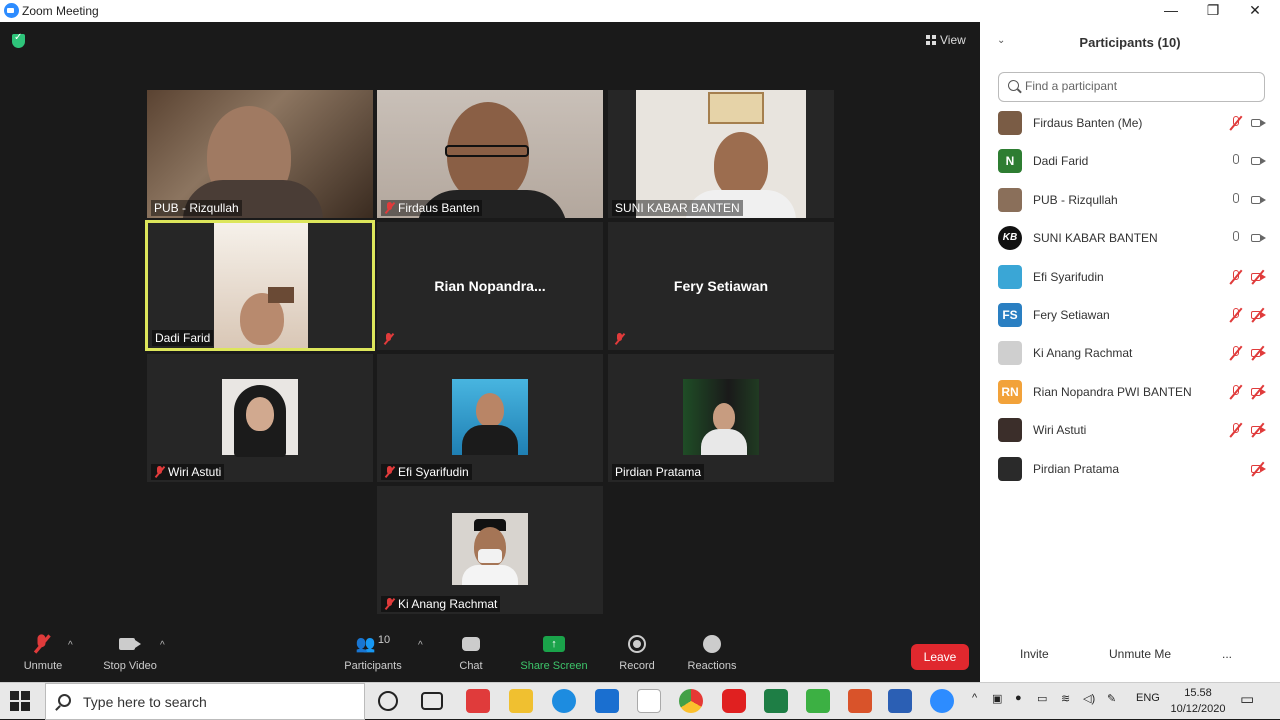 Image resolution: width=1280 pixels, height=720 pixels. I want to click on participant-search-box, so click(1131, 87).